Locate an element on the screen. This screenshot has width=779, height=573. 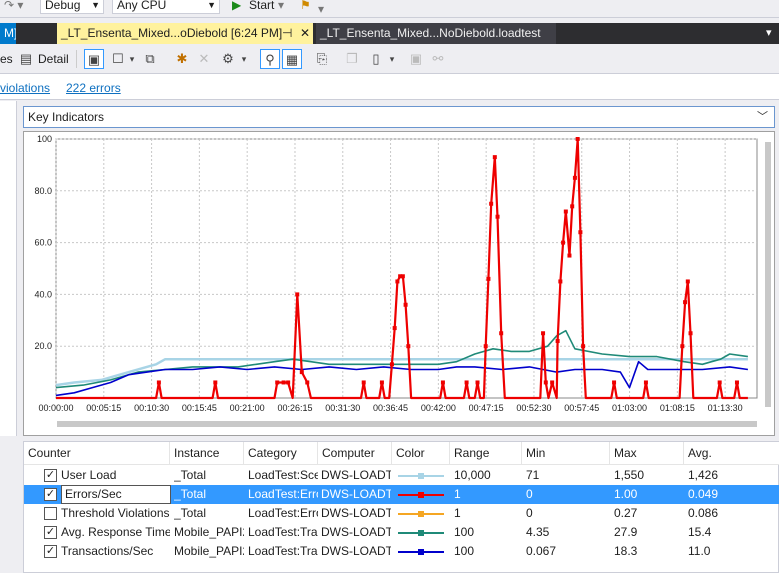
x-tick-label: 01:08:15 is located at coordinates (677, 408).